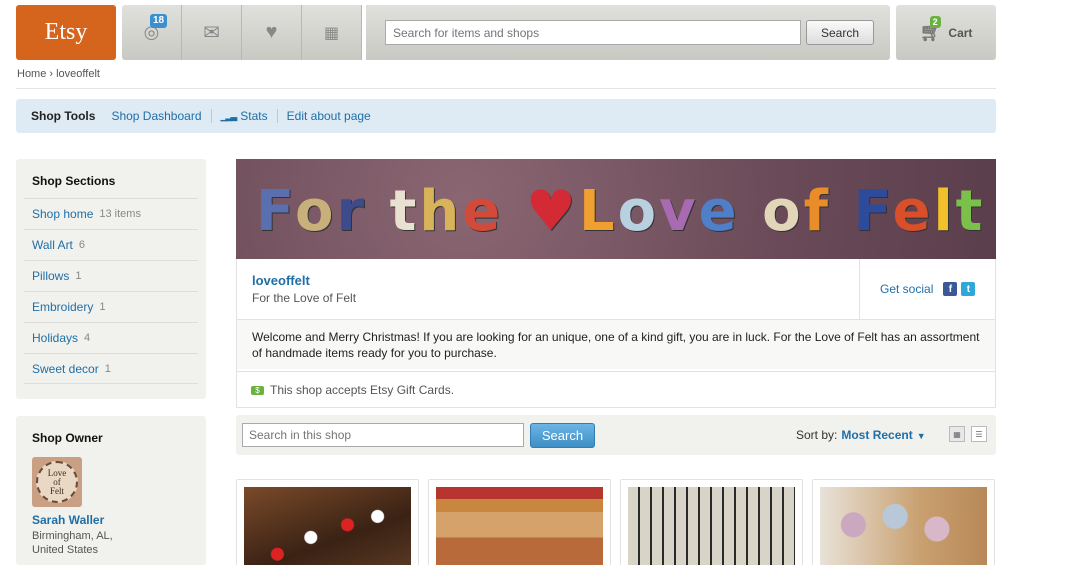 This screenshot has height=565, width=1070. Describe the element at coordinates (906, 289) in the screenshot. I see `get-social-link: Get social` at that location.